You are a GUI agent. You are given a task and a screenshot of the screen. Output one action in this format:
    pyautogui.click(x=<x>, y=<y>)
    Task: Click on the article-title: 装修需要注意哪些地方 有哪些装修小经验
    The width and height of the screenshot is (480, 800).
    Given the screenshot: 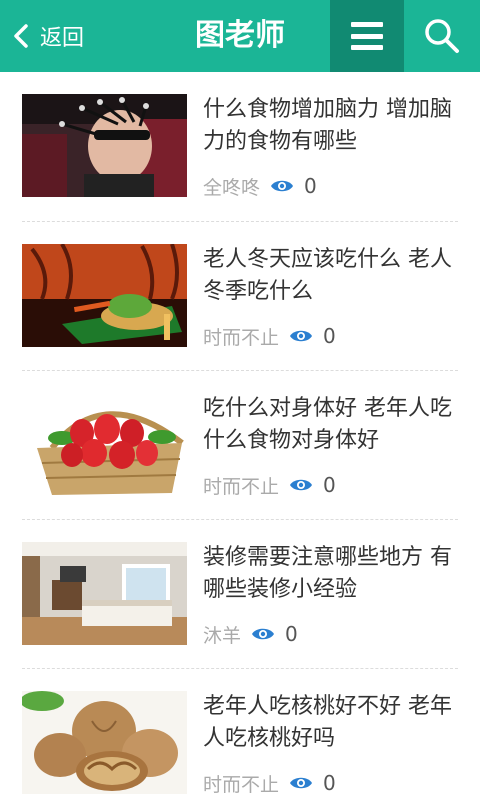 What is the action you would take?
    pyautogui.click(x=327, y=573)
    